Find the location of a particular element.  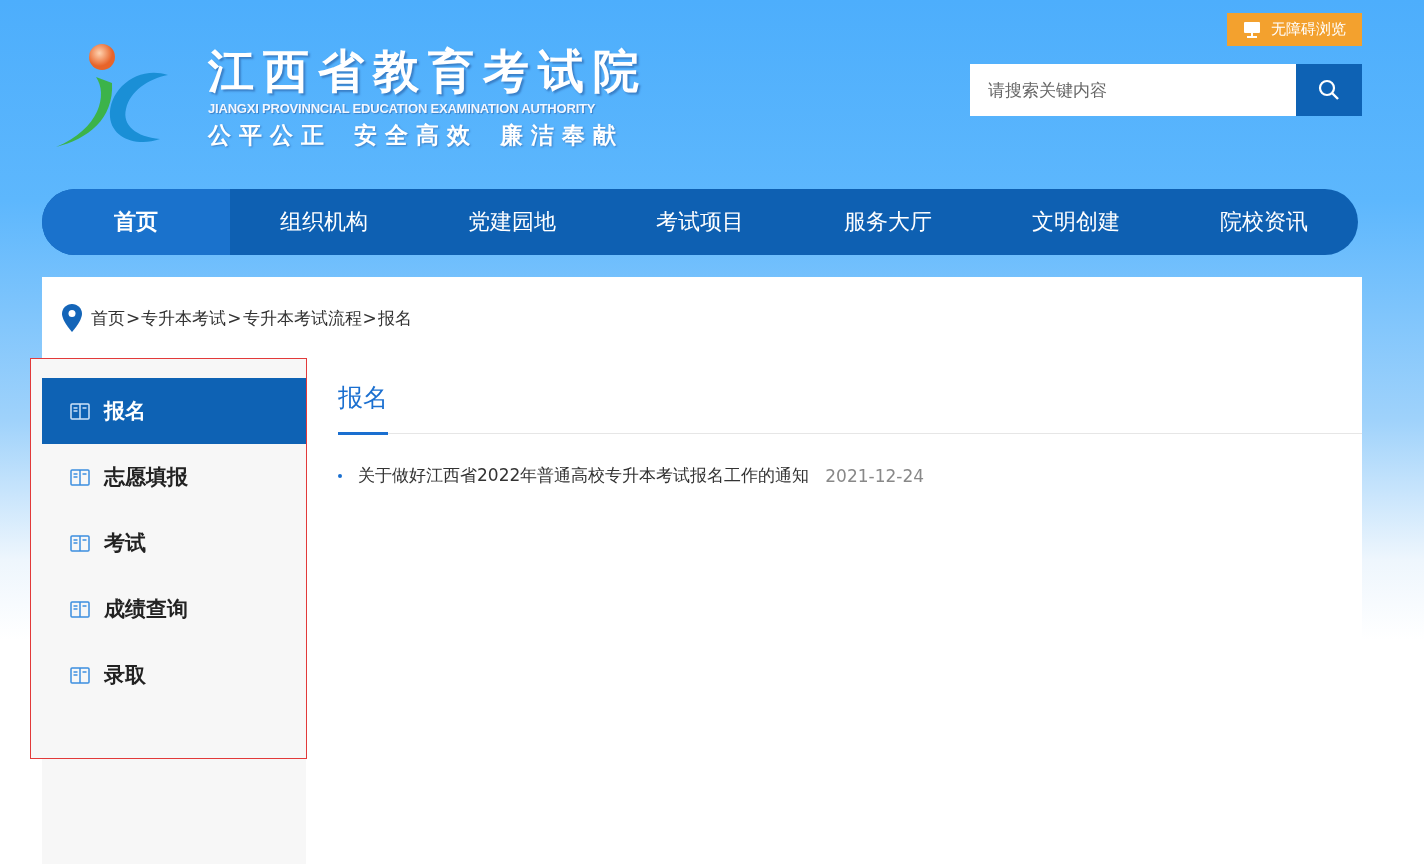

nav-tab: 院校资讯 is located at coordinates (1264, 222).